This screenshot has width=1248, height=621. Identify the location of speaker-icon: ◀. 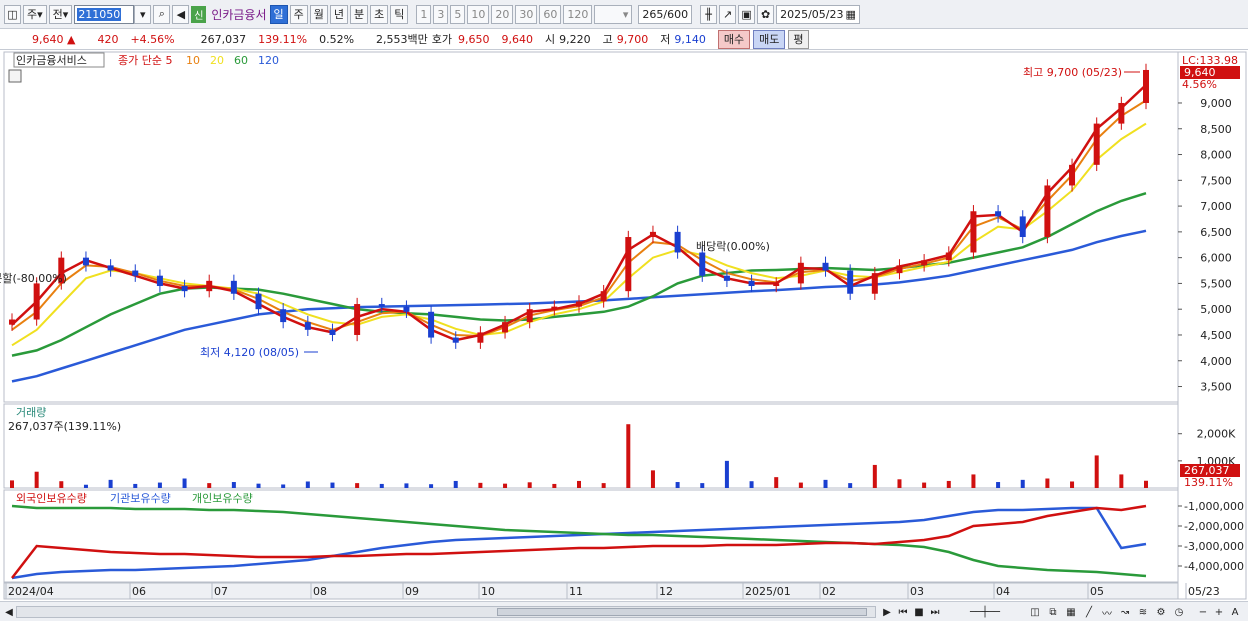
(181, 14).